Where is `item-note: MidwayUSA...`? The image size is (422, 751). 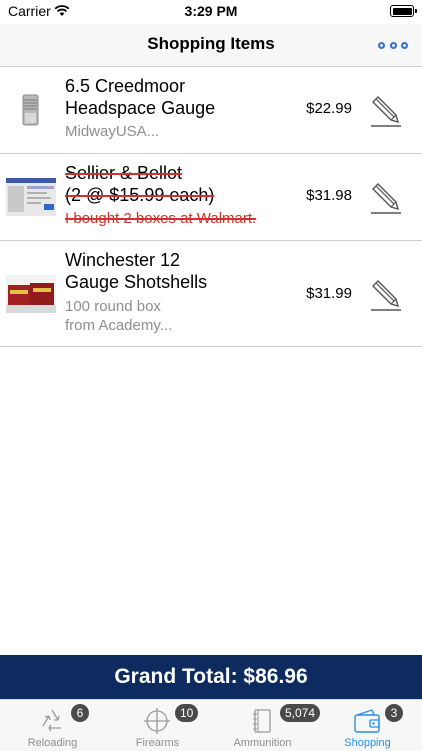 item-note: MidwayUSA... is located at coordinates (112, 131).